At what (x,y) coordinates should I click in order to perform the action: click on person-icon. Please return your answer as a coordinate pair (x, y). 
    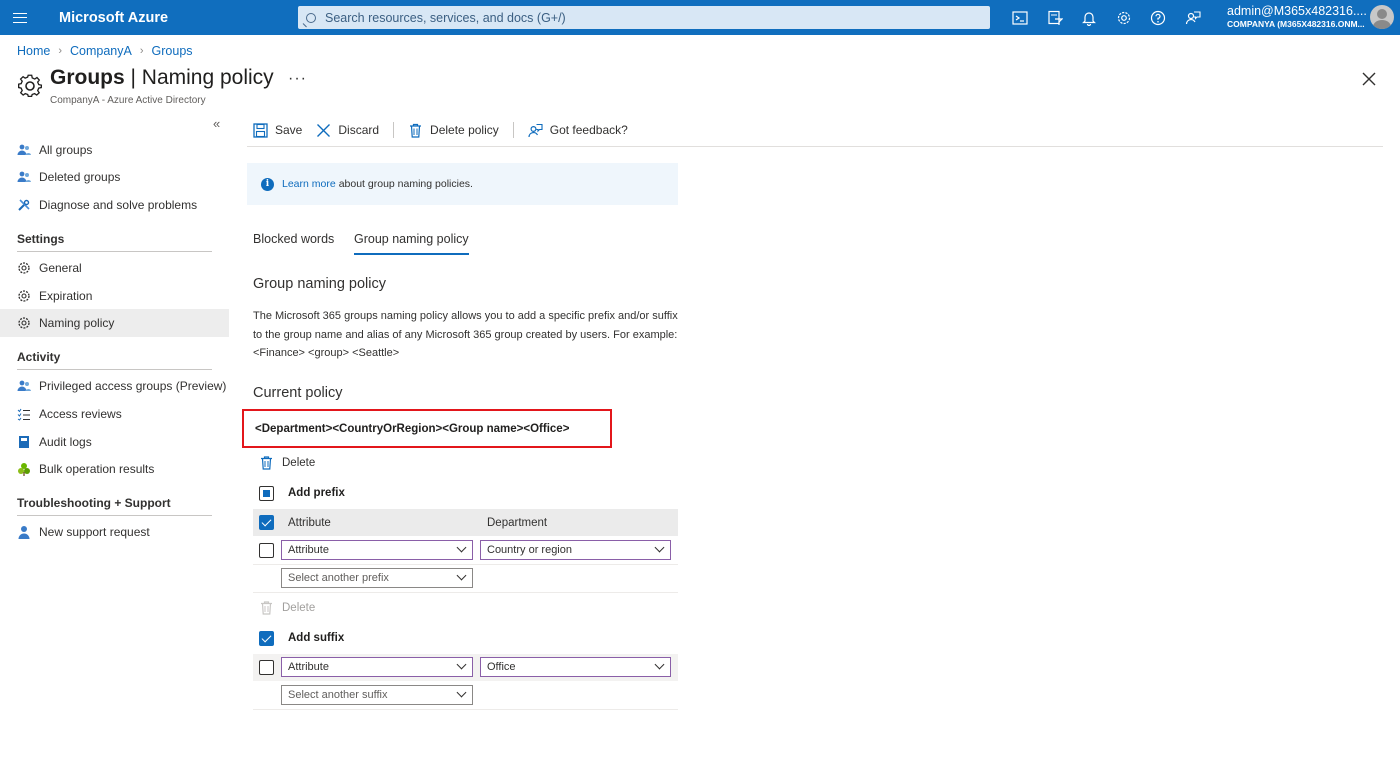
    Looking at the image, I should click on (24, 532).